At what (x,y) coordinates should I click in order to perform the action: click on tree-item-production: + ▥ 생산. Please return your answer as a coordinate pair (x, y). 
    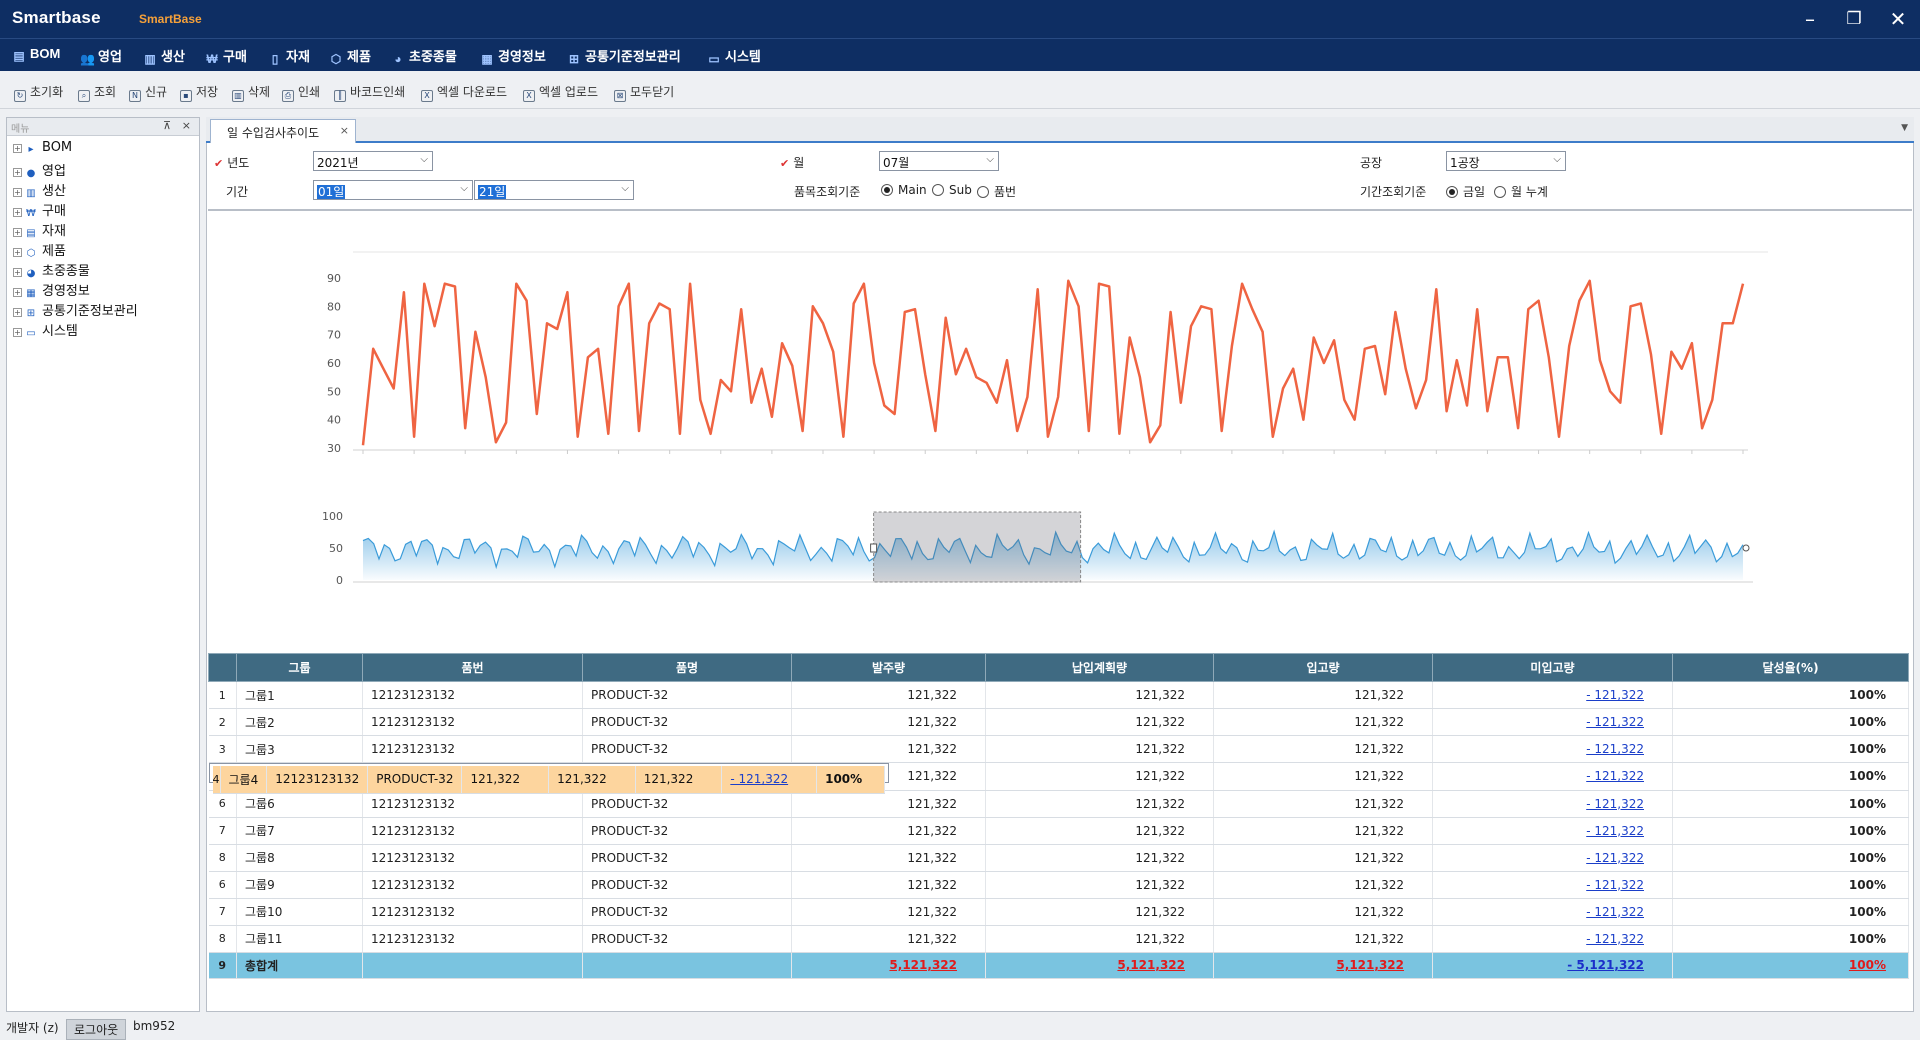
    Looking at the image, I should click on (39, 189).